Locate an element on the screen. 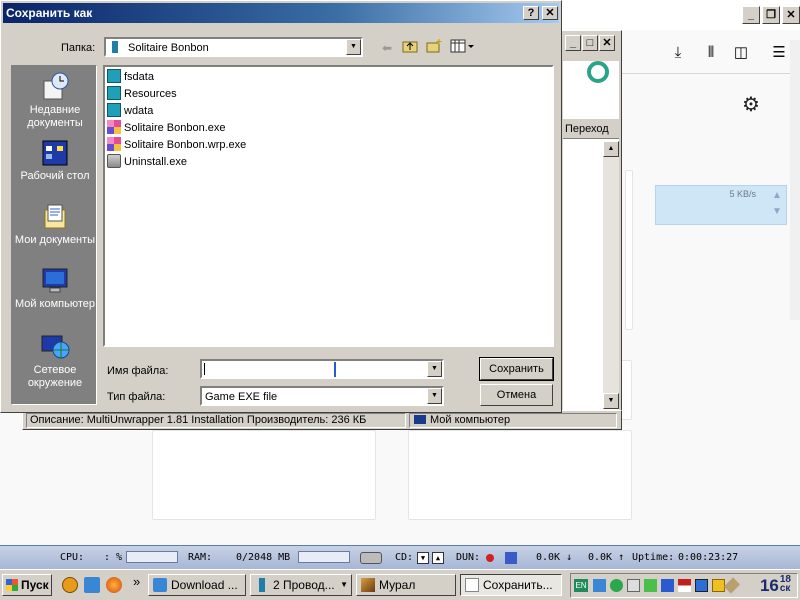  download-scroll-icon: ▲ ▼ is located at coordinates (777, 205).